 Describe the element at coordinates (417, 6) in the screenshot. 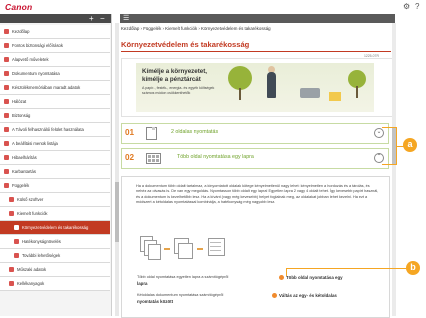

I see `help-icon: ?` at that location.